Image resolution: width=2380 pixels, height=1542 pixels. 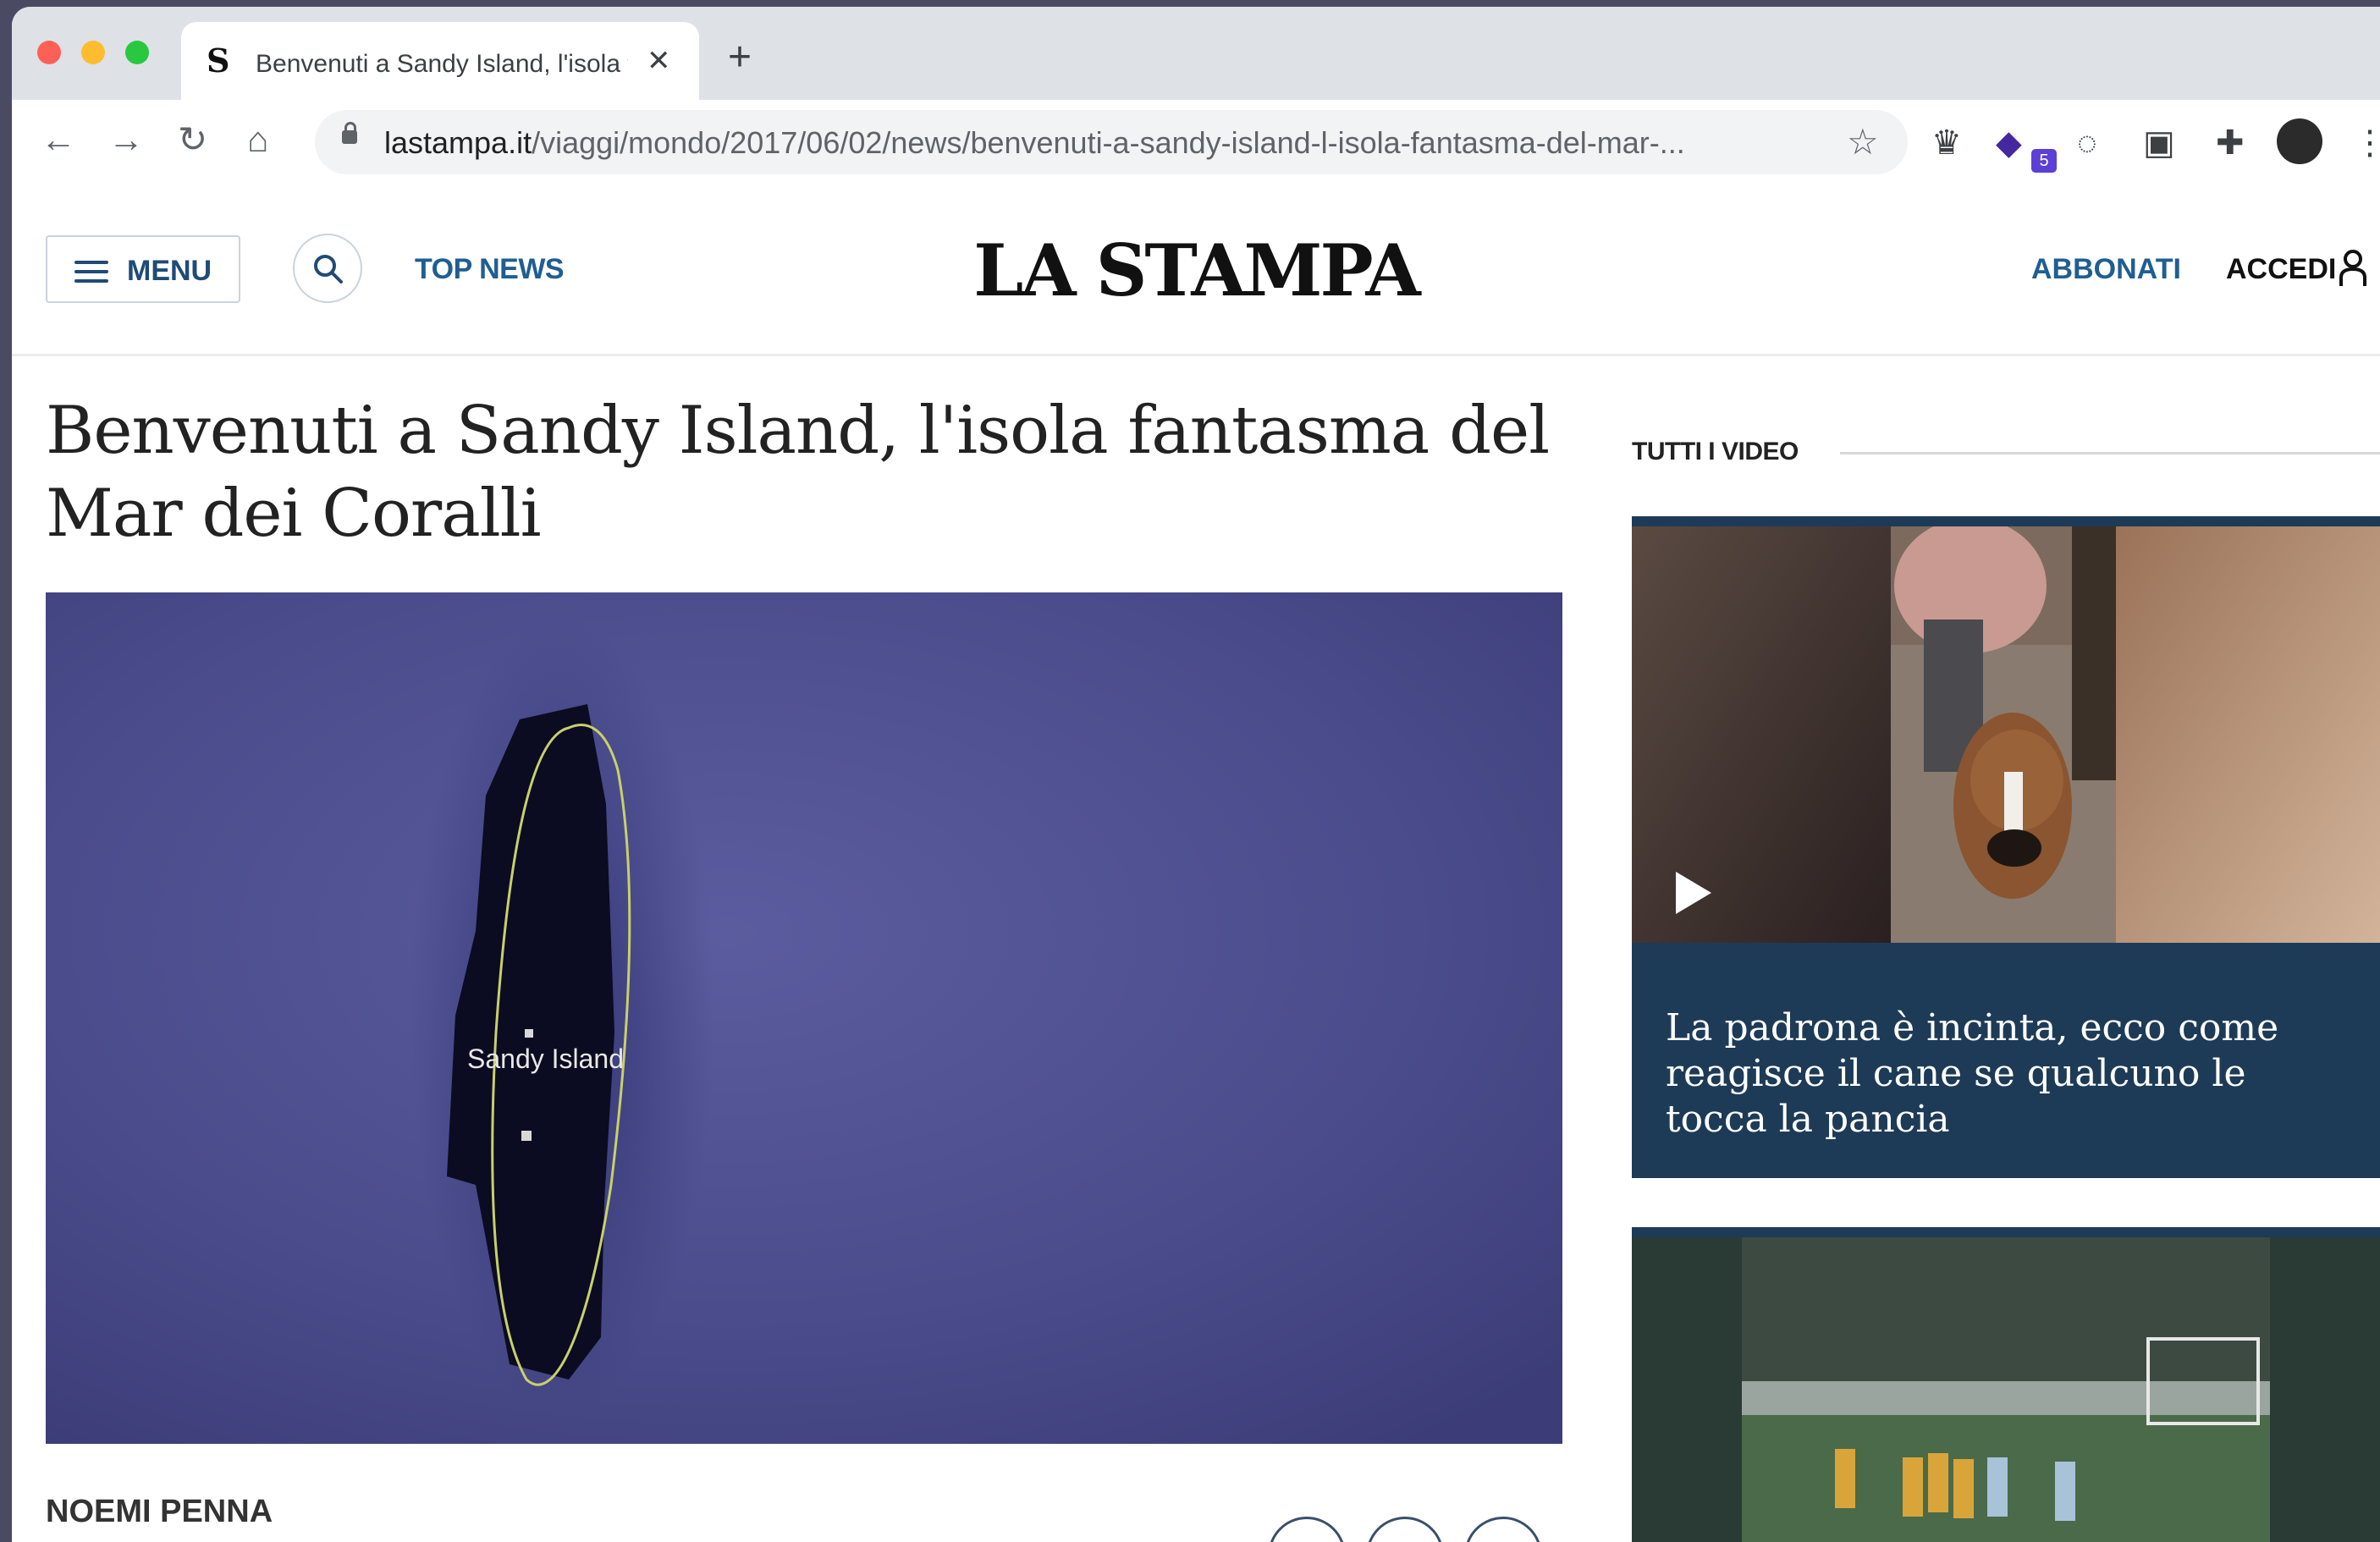 I want to click on lock-icon, so click(x=350, y=133).